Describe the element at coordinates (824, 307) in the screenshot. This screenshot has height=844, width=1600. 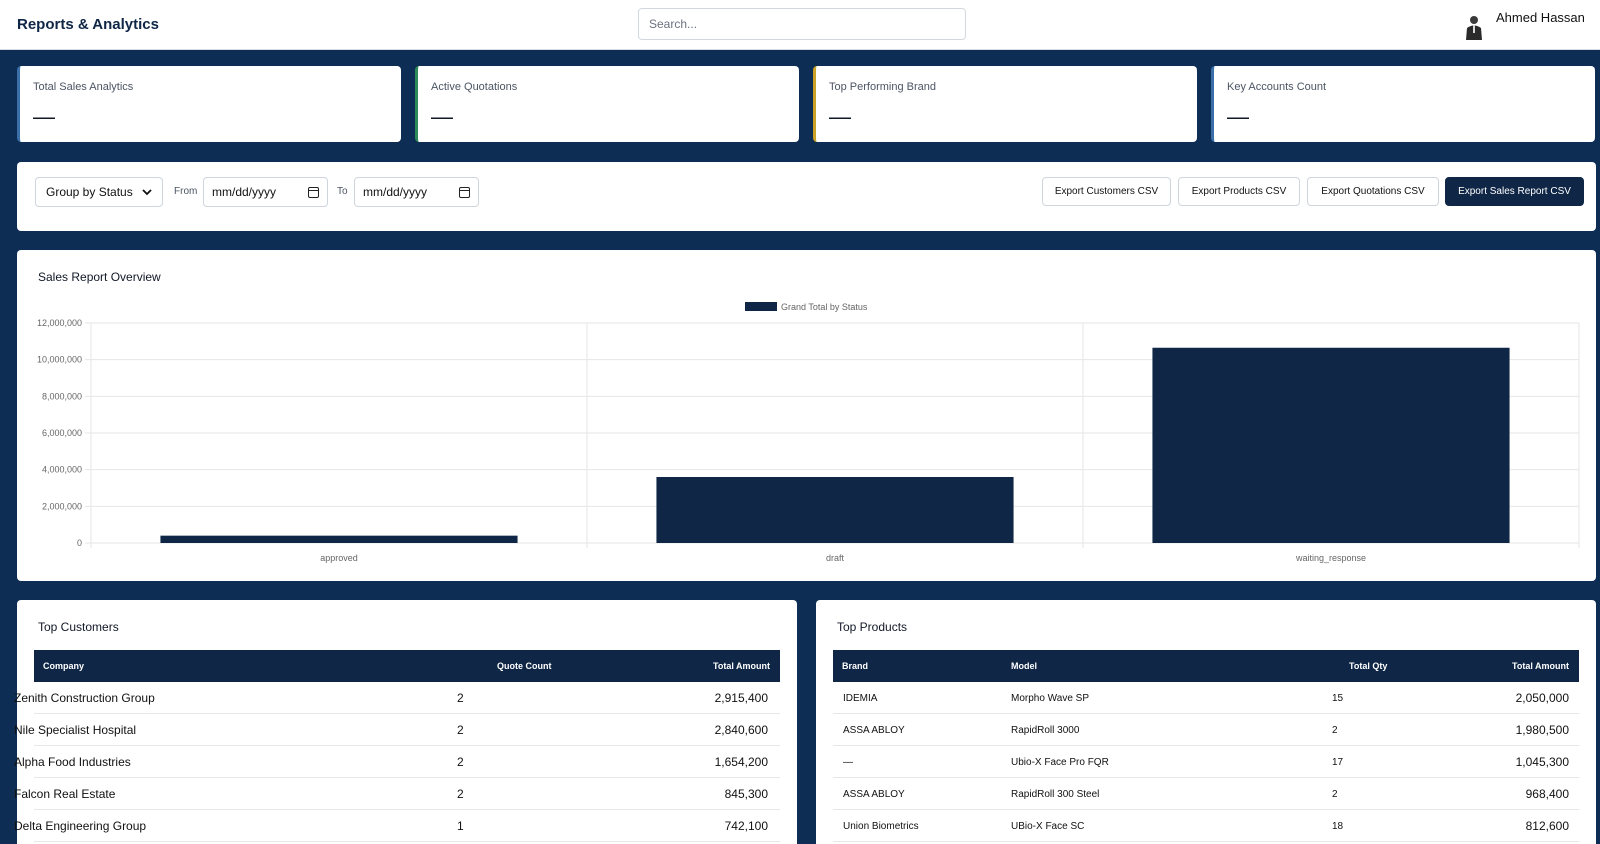
I see `legend-label: Grand Total by Status` at that location.